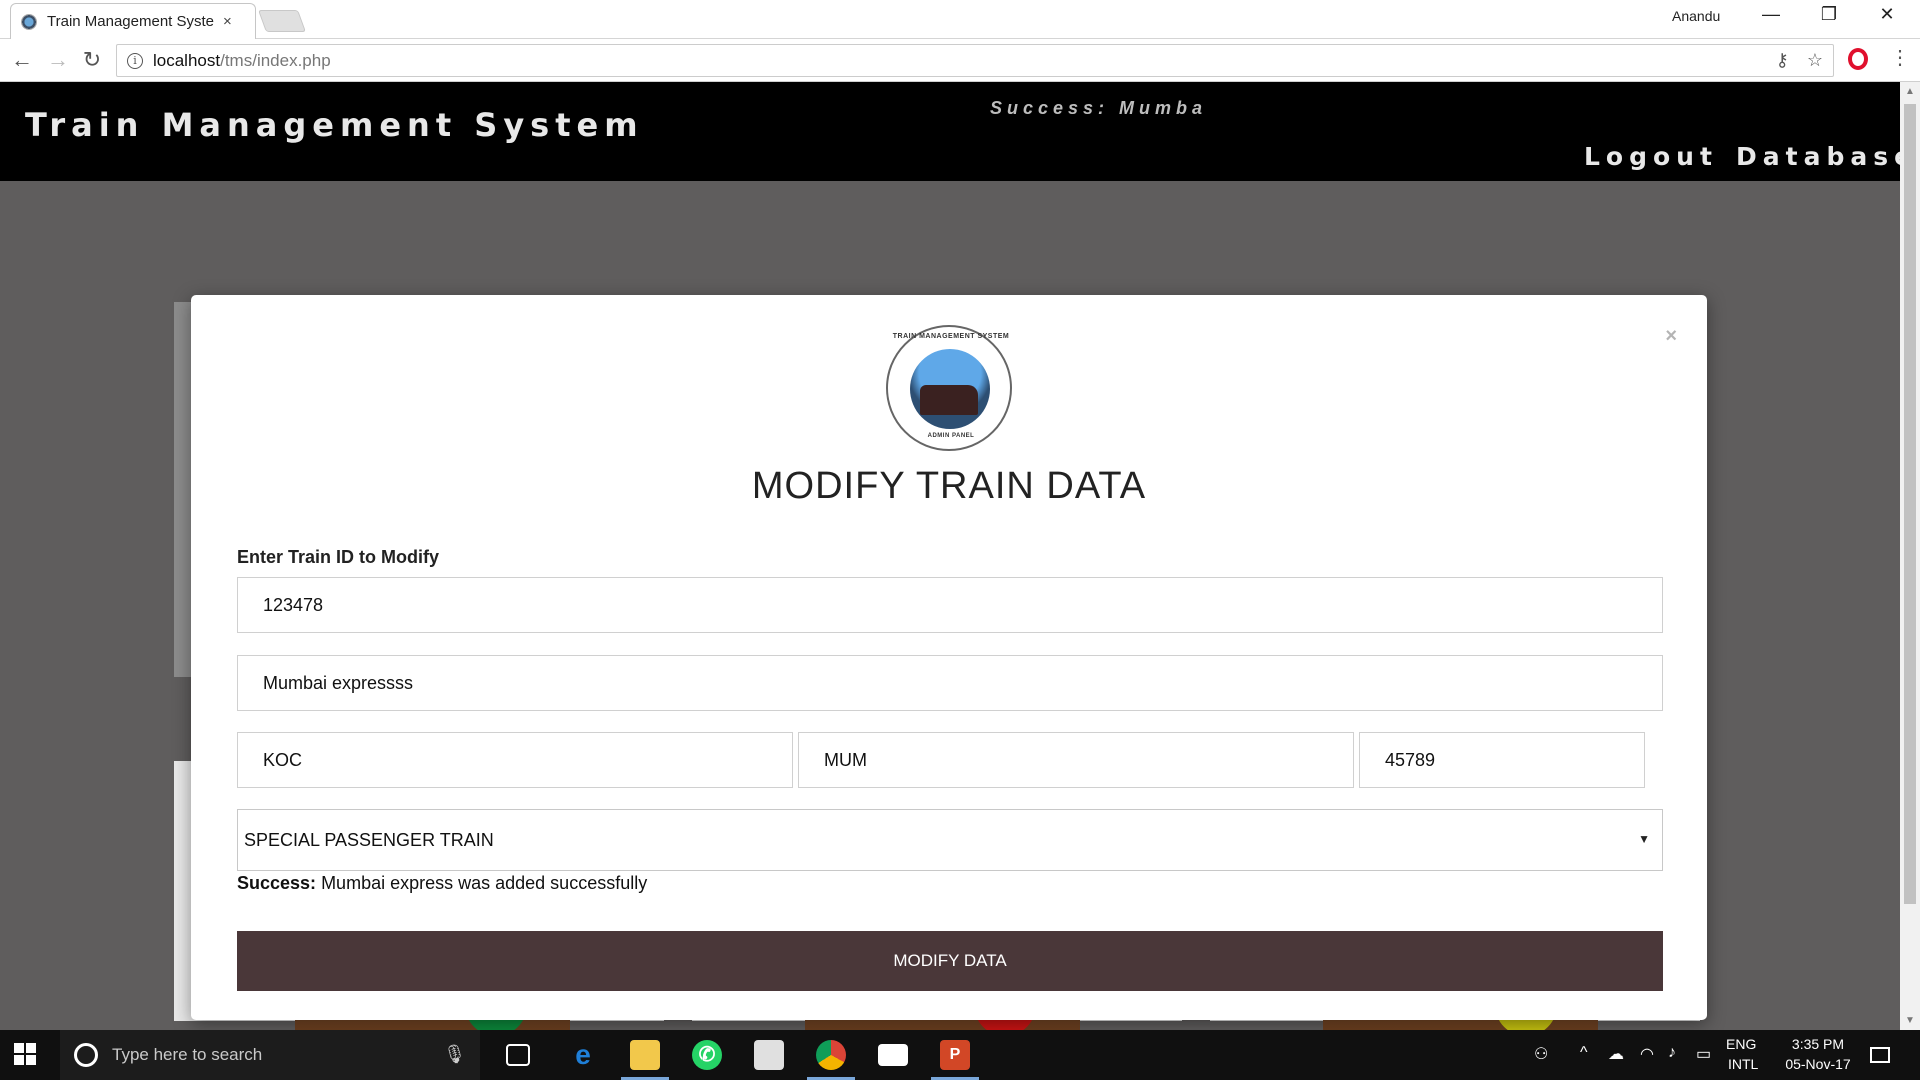  What do you see at coordinates (951, 336) in the screenshot?
I see `logo-text-top: TRAIN MANAGEMENT SYSTEM` at bounding box center [951, 336].